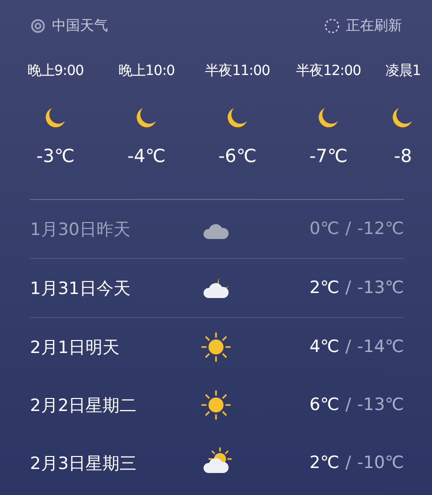  I want to click on day-date: 2月3日星期三, so click(84, 463).